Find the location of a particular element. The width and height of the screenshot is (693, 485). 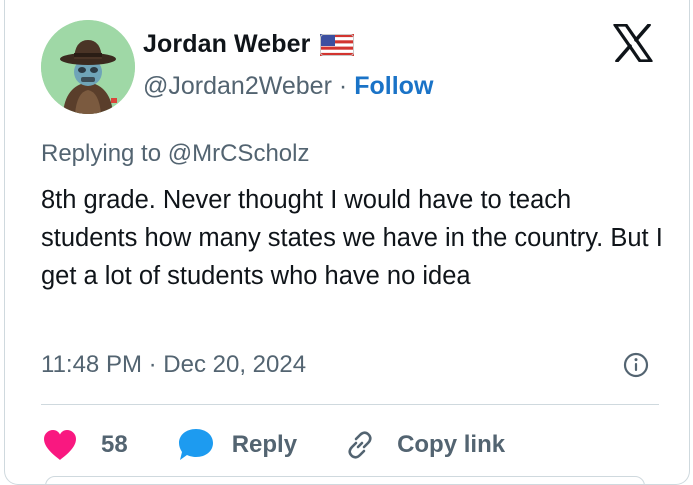

author-handle-row: @Jordan2Weber · Follow is located at coordinates (288, 86).